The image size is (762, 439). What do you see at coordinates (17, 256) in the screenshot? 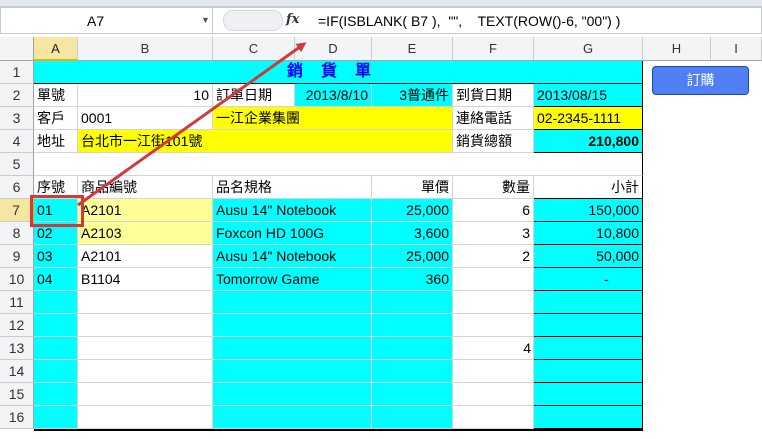
I see `row-header-9: 9` at bounding box center [17, 256].